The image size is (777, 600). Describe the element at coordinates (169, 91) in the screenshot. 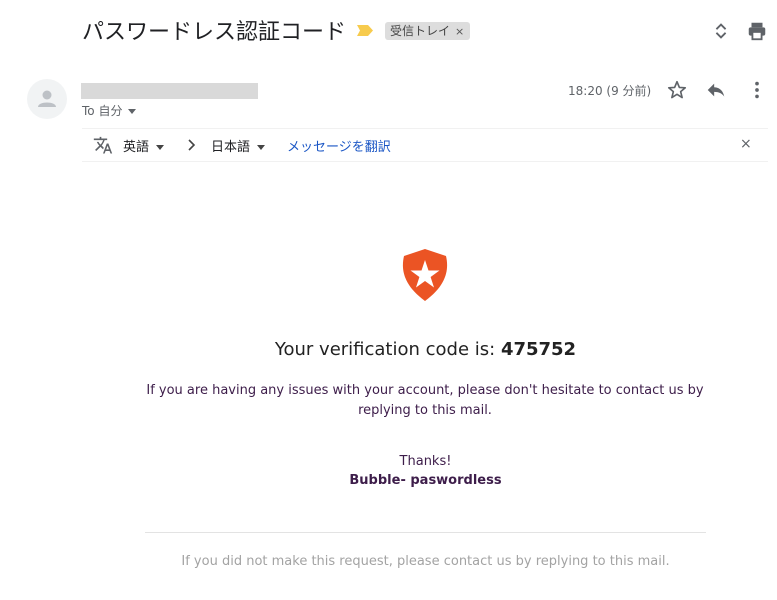

I see `sender-name-redacted` at that location.